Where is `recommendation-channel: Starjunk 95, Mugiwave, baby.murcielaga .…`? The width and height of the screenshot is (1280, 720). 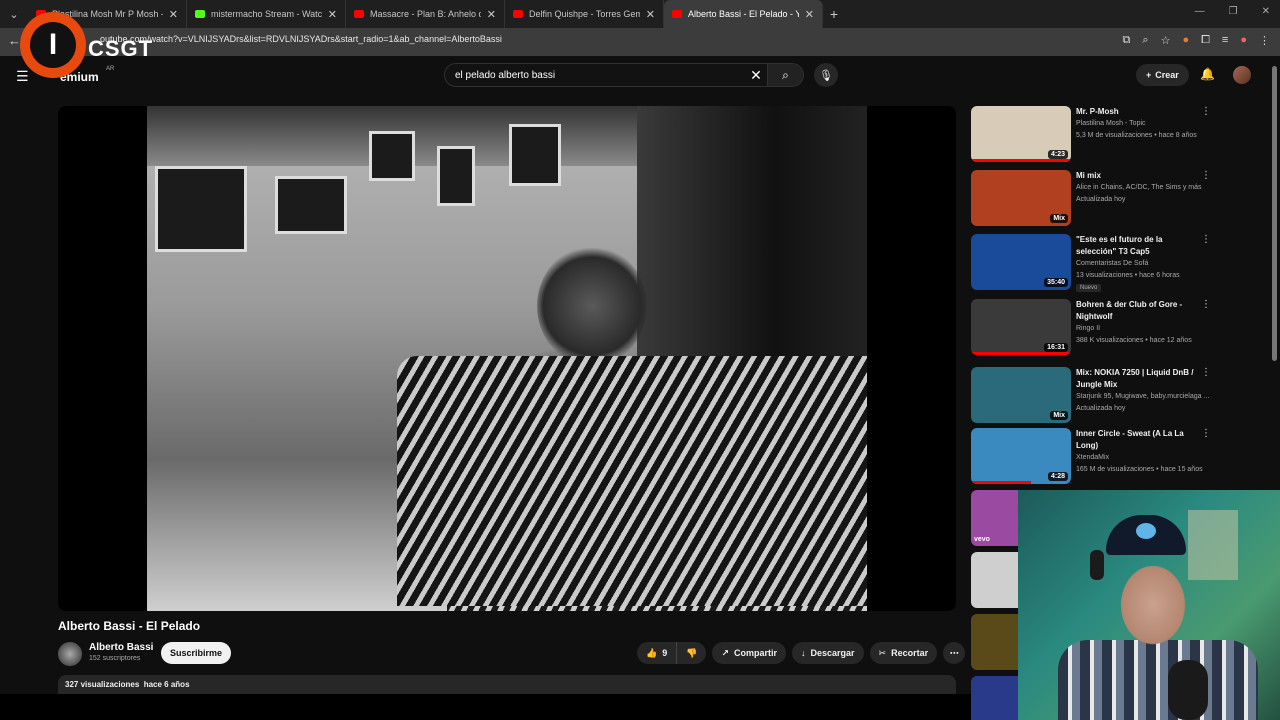
recommendation-channel: Starjunk 95, Mugiwave, baby.murcielaga .… is located at coordinates (1143, 397).